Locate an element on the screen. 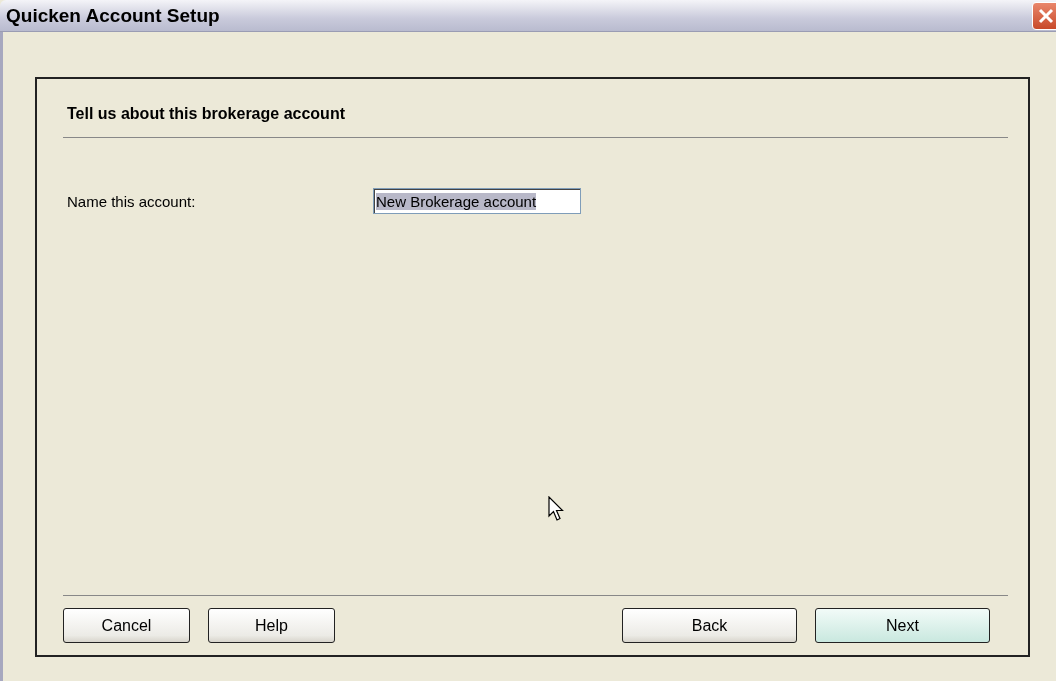 This screenshot has height=681, width=1056. dialog-button: Next is located at coordinates (902, 625).